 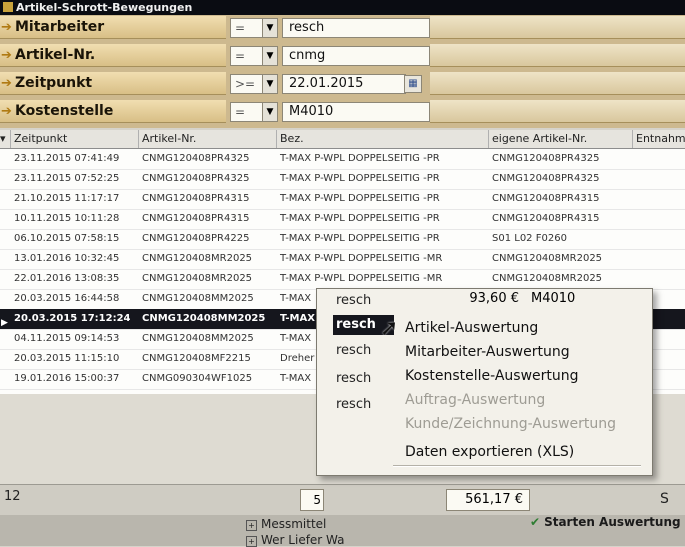 What do you see at coordinates (67, 198) in the screenshot?
I see `table-cell: 21.10.2015 11:17:17` at bounding box center [67, 198].